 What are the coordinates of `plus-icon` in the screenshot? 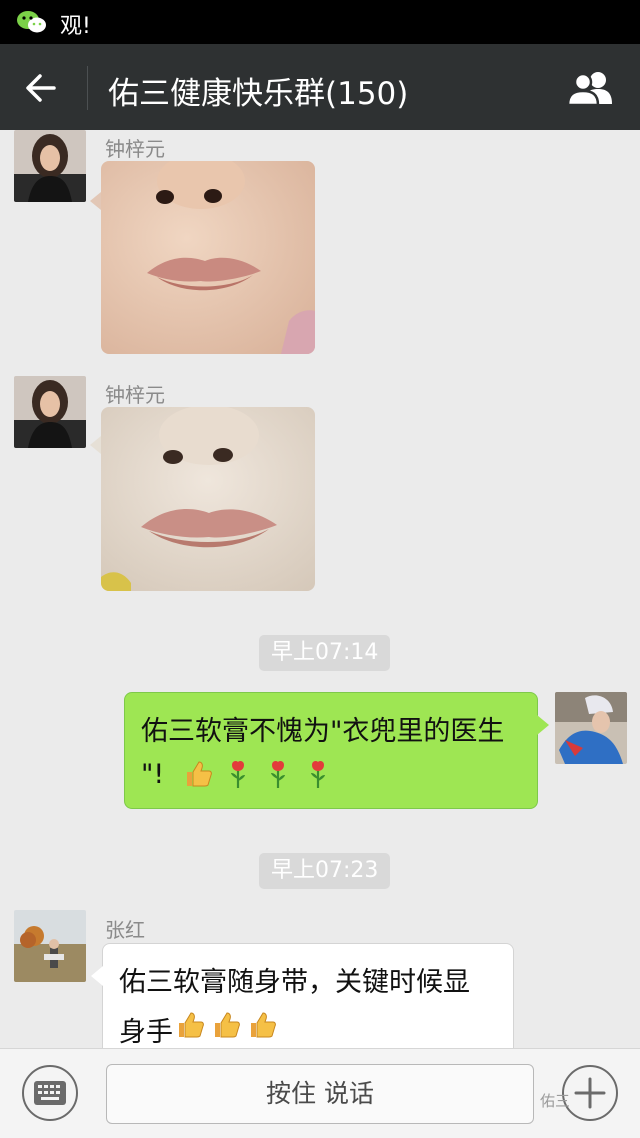 It's located at (590, 1093).